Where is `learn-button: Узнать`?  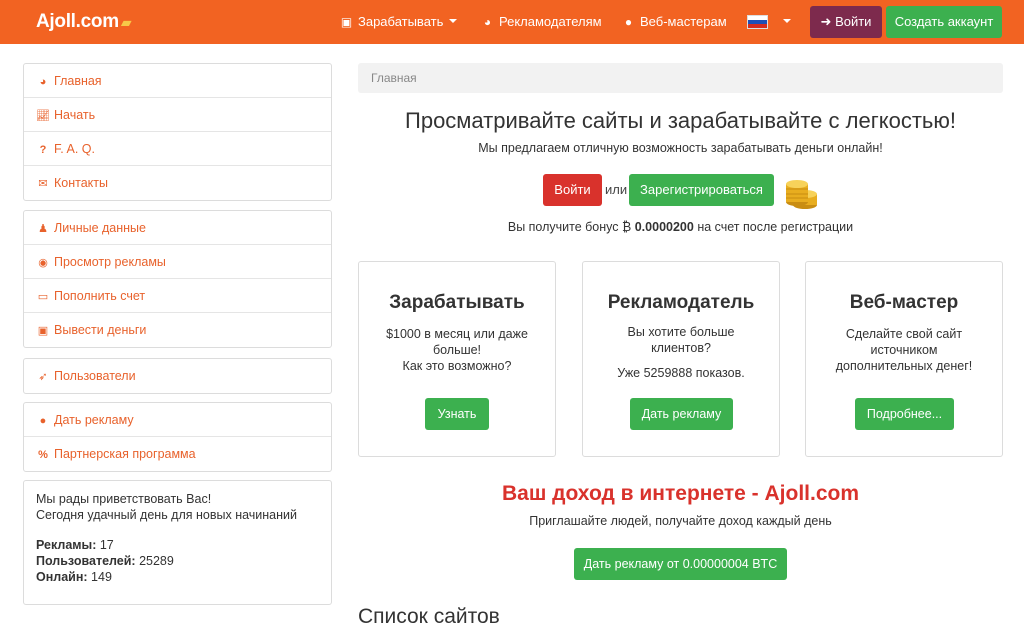
learn-button: Узнать is located at coordinates (457, 414).